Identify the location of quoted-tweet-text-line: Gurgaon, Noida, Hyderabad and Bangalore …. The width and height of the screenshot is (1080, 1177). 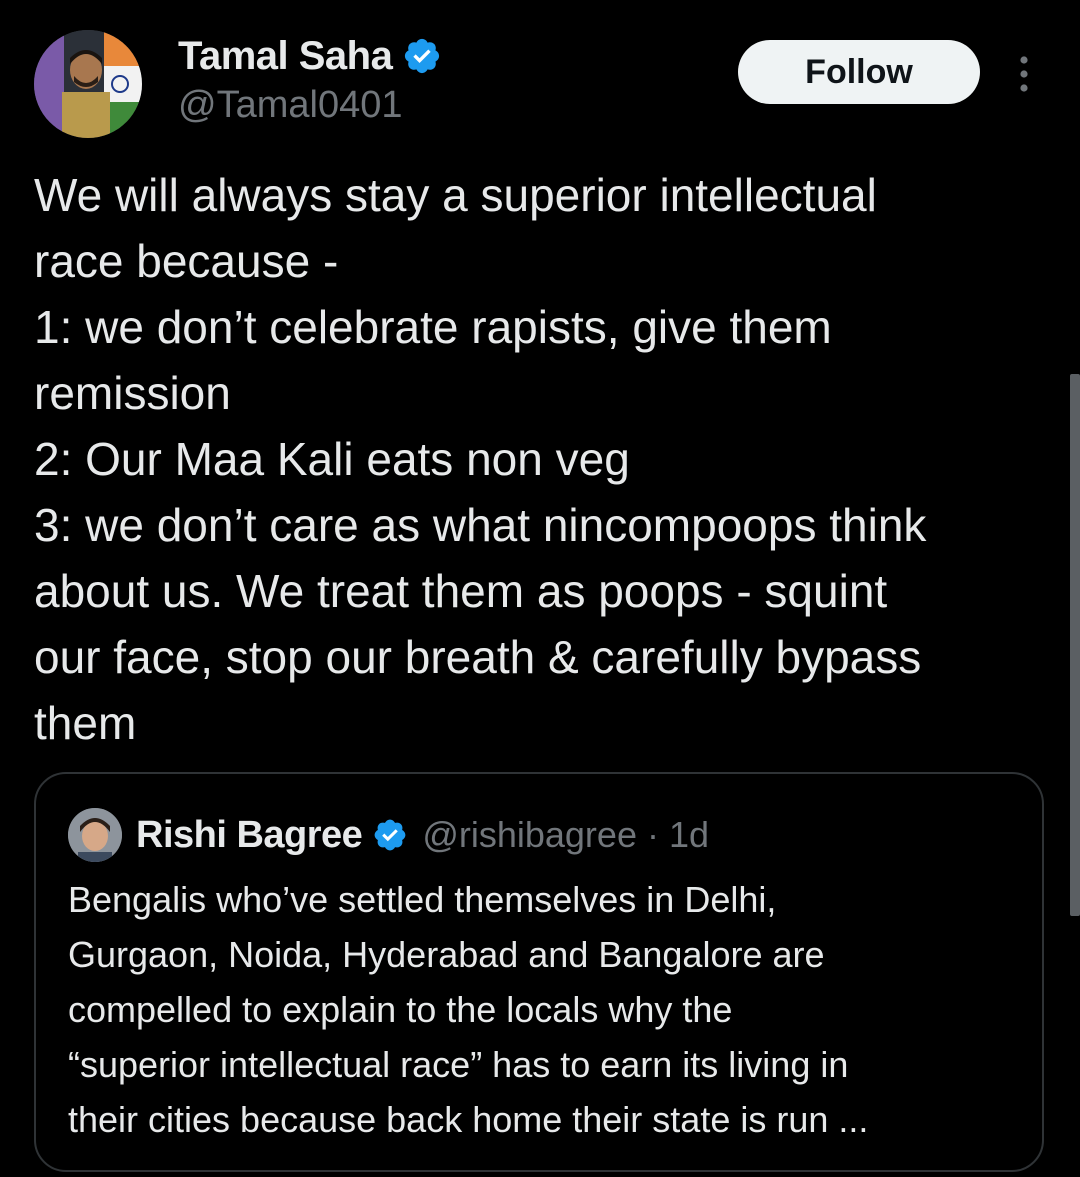
(446, 954).